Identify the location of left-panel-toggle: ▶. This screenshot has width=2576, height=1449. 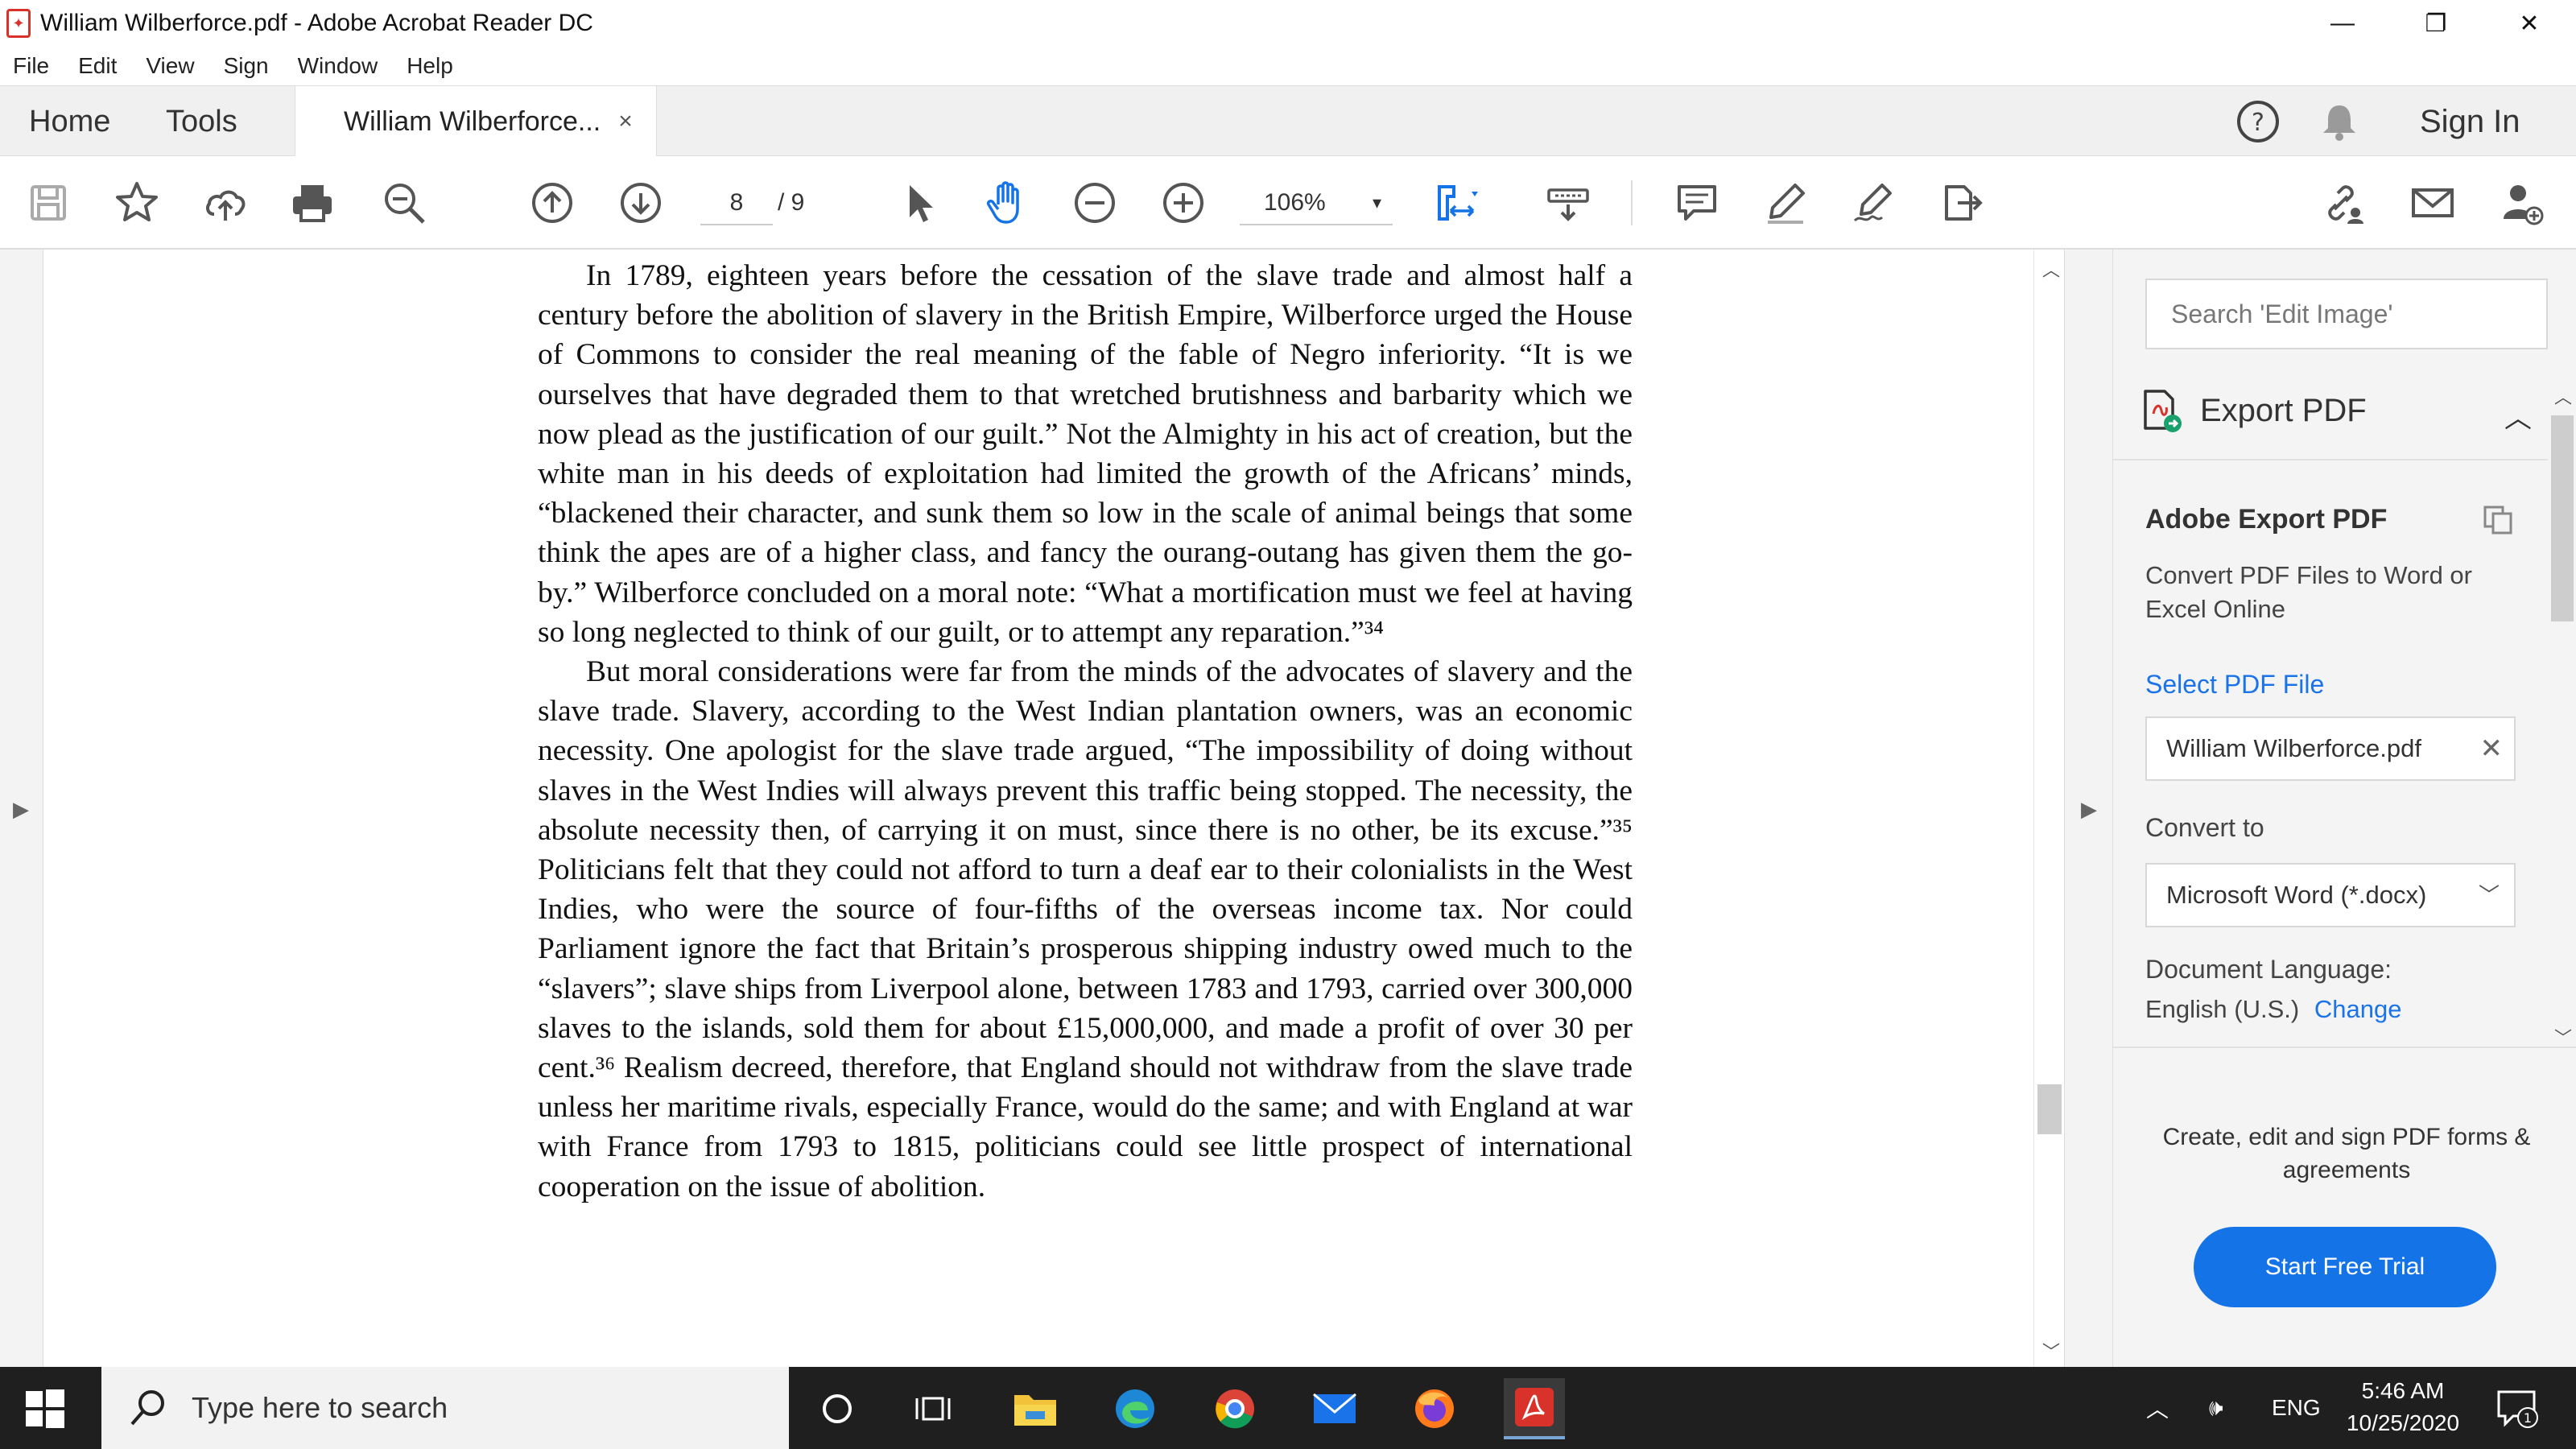
(21, 808).